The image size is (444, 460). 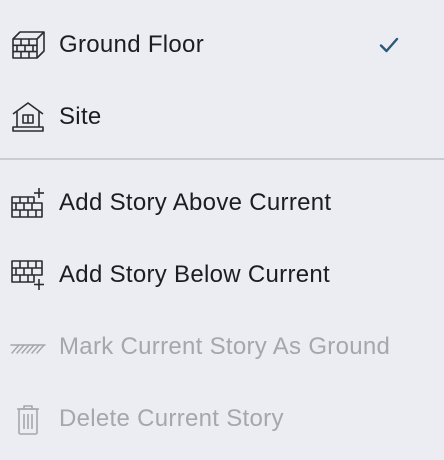 What do you see at coordinates (389, 45) in the screenshot?
I see `checkmark-icon` at bounding box center [389, 45].